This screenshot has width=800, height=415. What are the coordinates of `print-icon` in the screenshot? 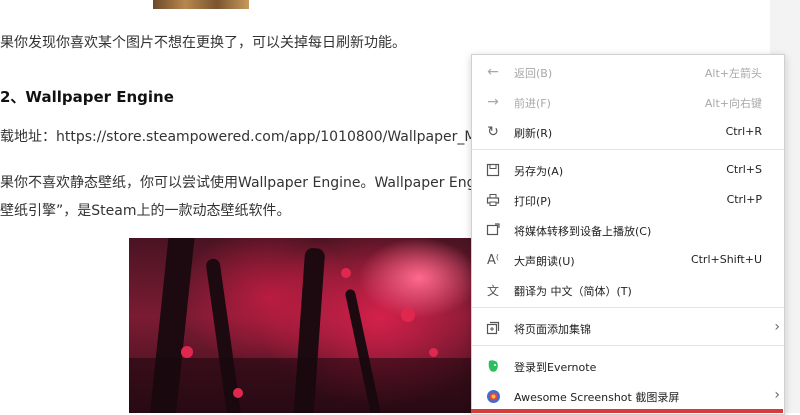 It's located at (493, 200).